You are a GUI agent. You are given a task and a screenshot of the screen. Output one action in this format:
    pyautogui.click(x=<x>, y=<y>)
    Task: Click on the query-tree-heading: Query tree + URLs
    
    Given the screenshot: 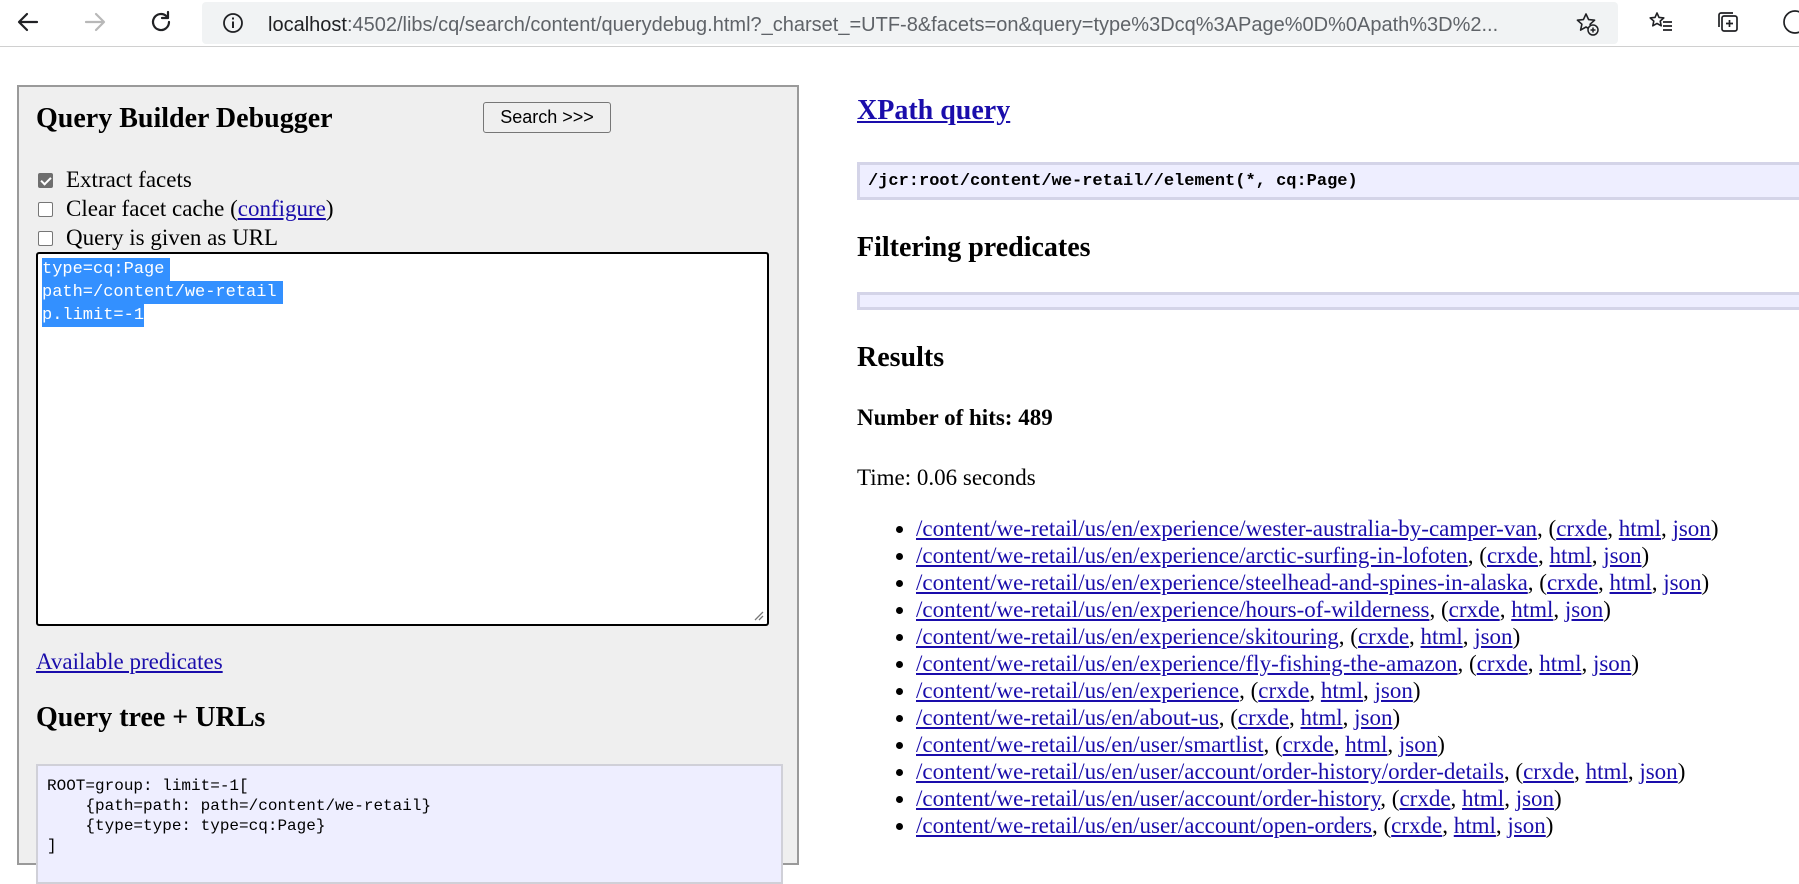 What is the action you would take?
    pyautogui.click(x=151, y=717)
    